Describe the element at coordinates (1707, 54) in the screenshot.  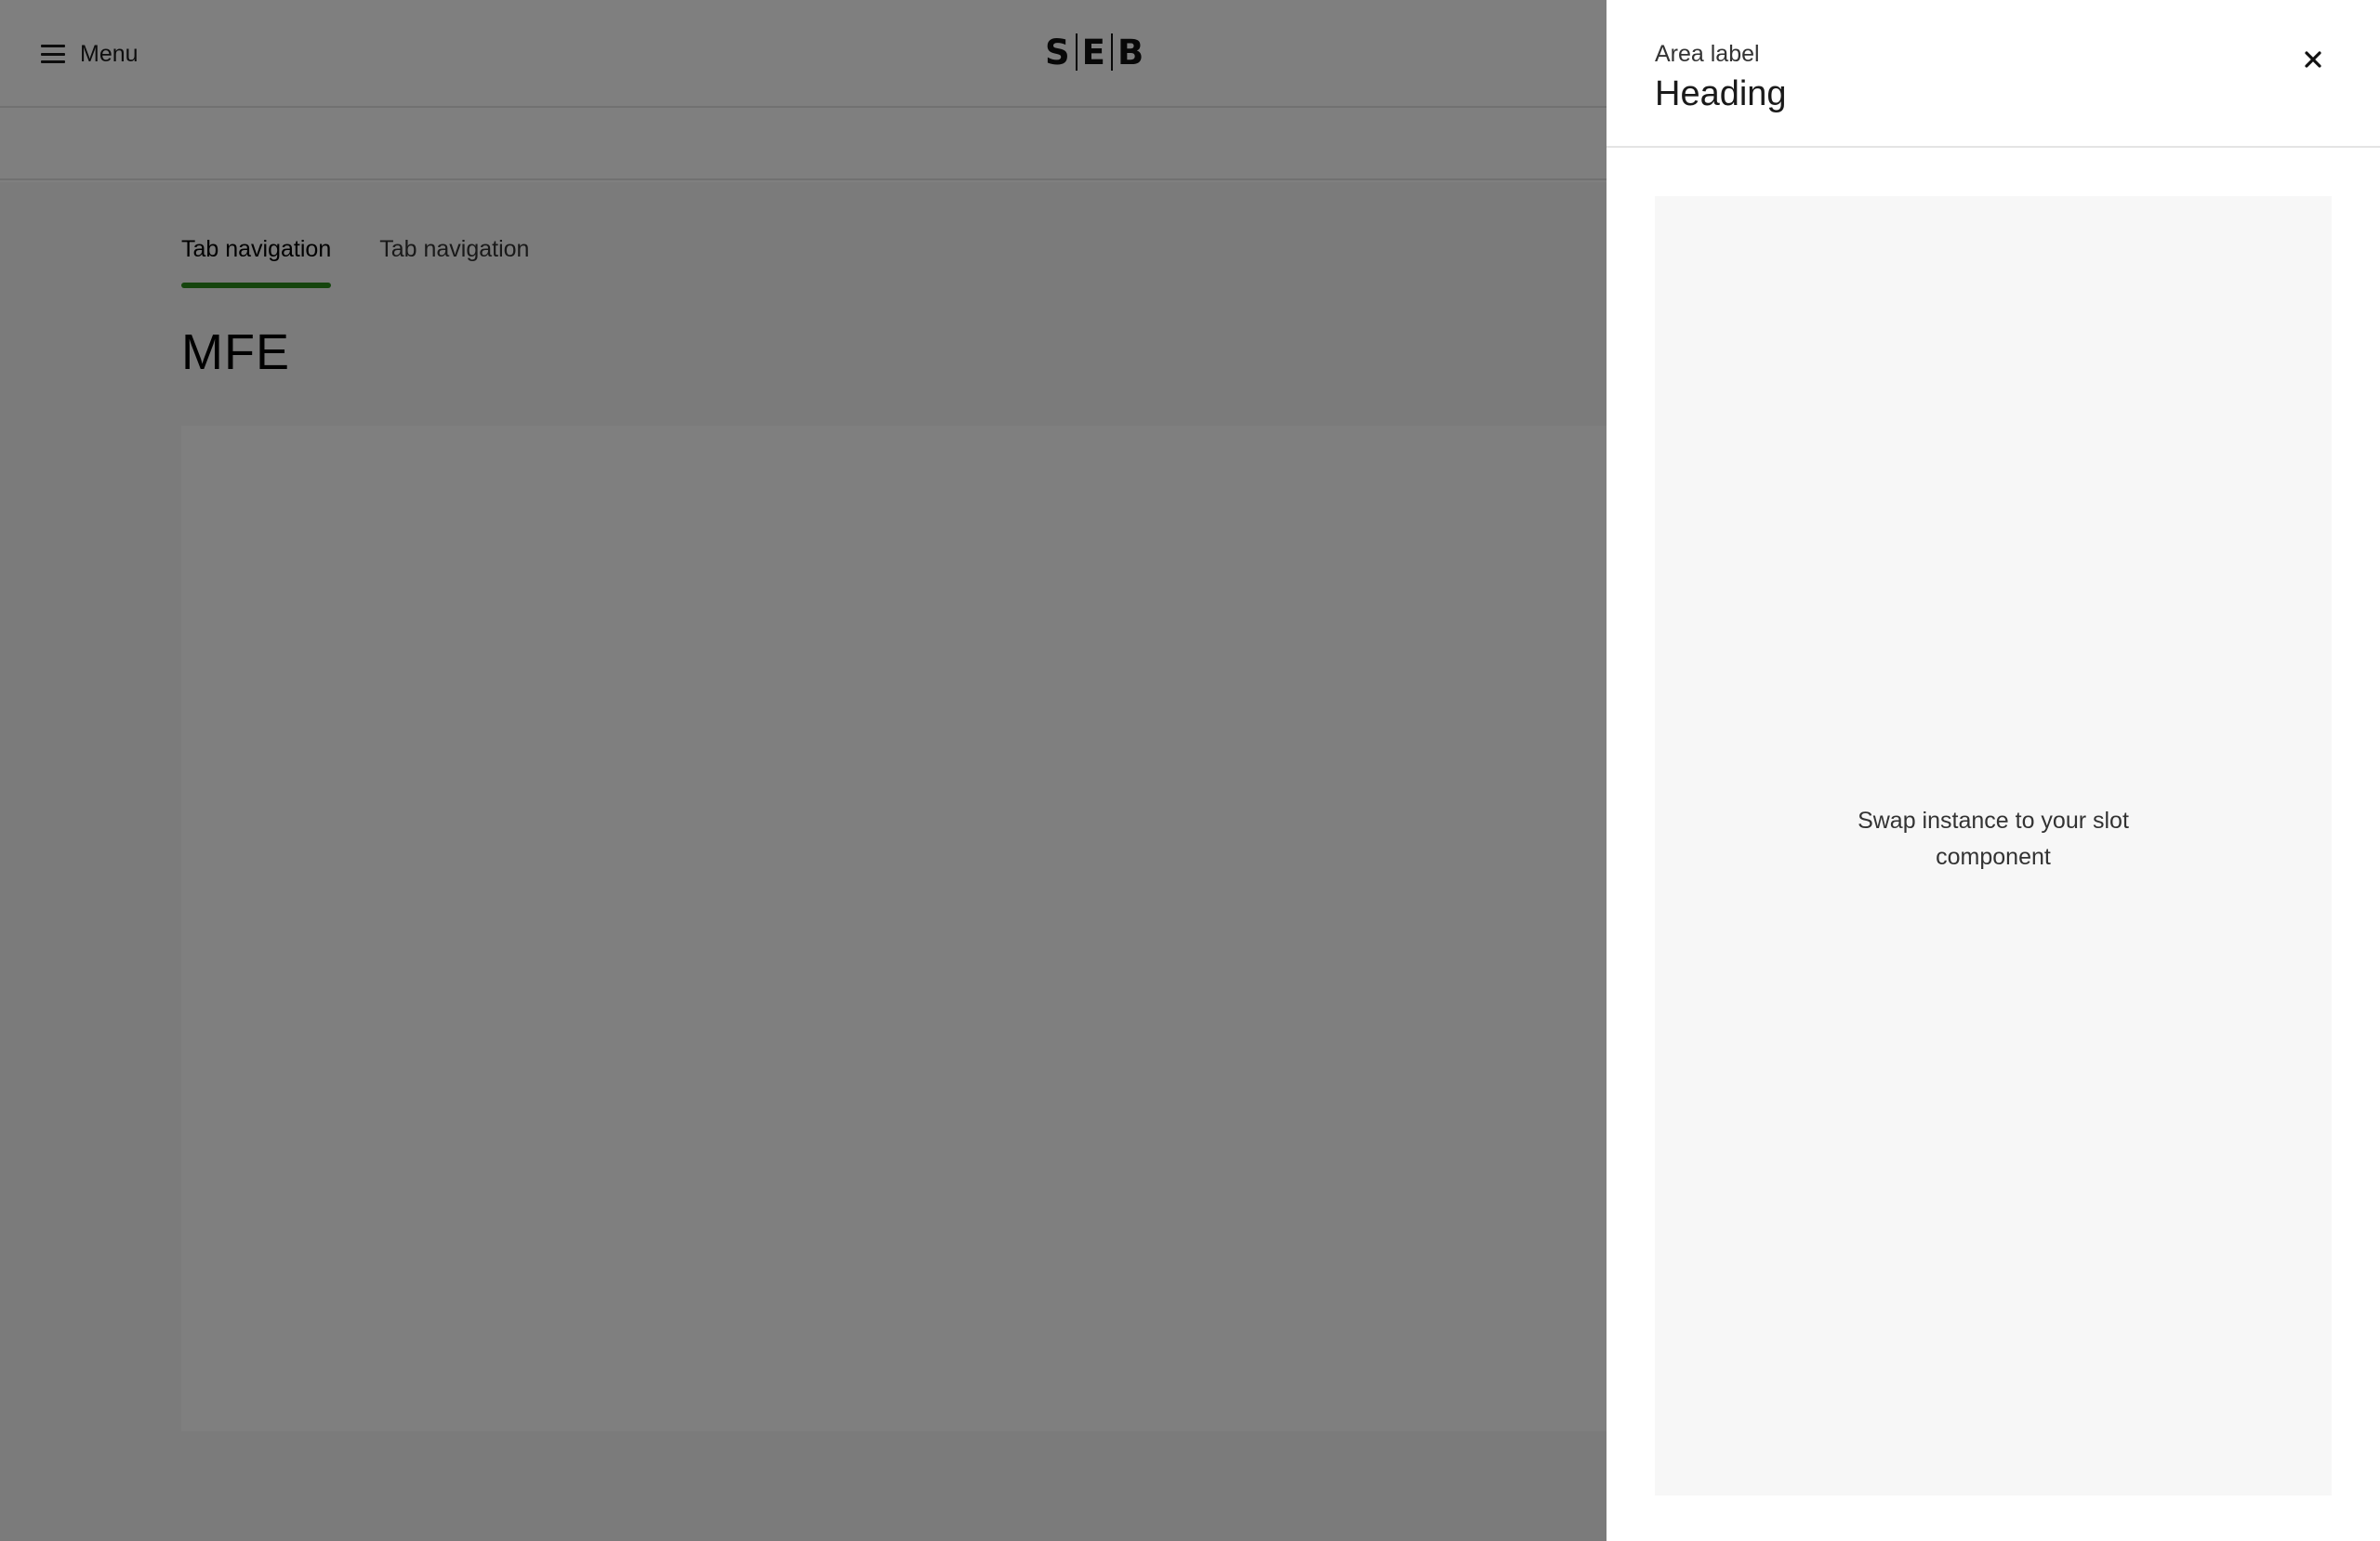
I see `drawer-area-label: Area label` at that location.